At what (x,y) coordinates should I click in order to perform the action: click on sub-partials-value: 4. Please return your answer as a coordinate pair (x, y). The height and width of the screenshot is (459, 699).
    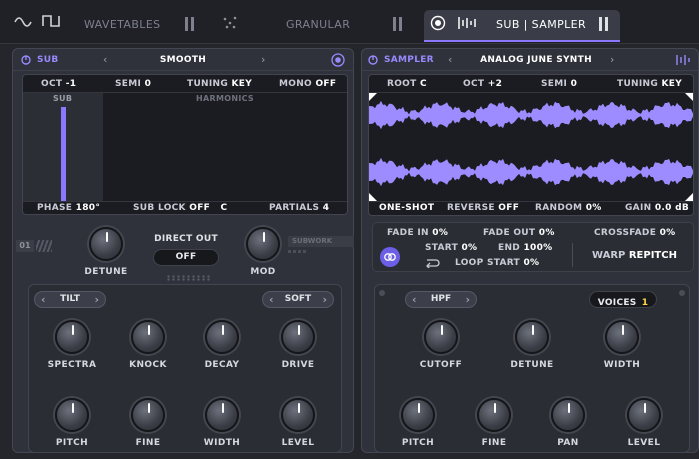
    Looking at the image, I should click on (326, 208).